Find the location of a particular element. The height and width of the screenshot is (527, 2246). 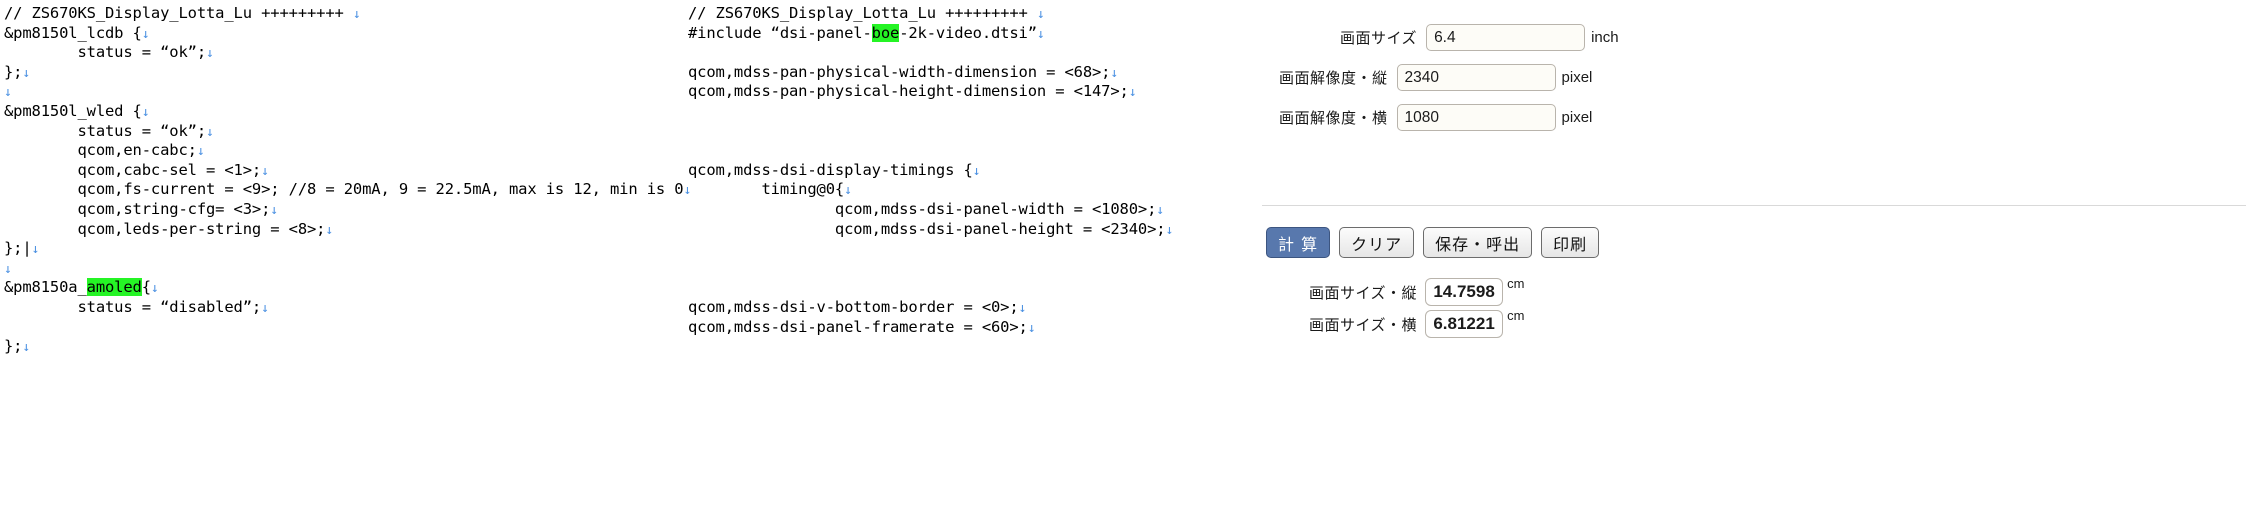

code-text: &pm8150a_ is located at coordinates (45, 287).